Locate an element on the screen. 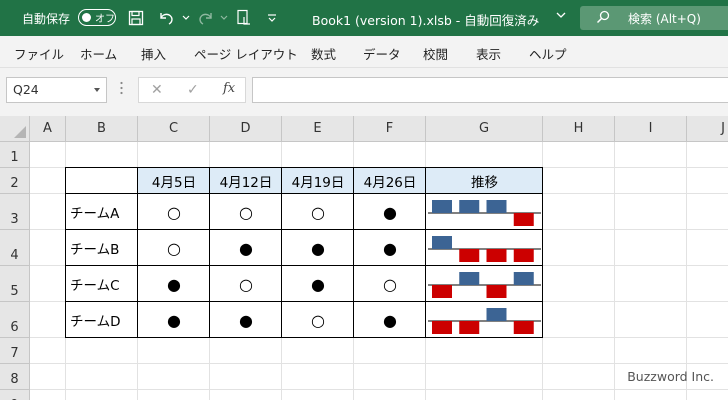 The image size is (728, 400). row-header-2: 2 is located at coordinates (15, 181).